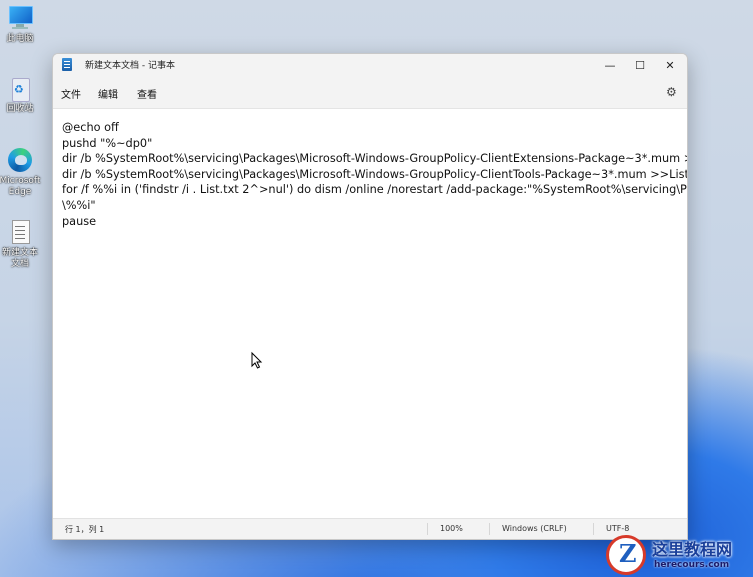 This screenshot has width=753, height=577. I want to click on status-bar: 行 1，列 1 100% Windows (CRLF) UTF-8, so click(370, 528).